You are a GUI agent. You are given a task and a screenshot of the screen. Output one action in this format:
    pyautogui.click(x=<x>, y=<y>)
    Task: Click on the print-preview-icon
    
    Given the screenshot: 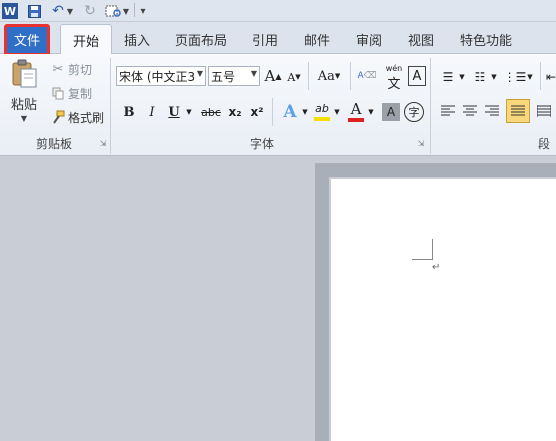 What is the action you would take?
    pyautogui.click(x=113, y=11)
    